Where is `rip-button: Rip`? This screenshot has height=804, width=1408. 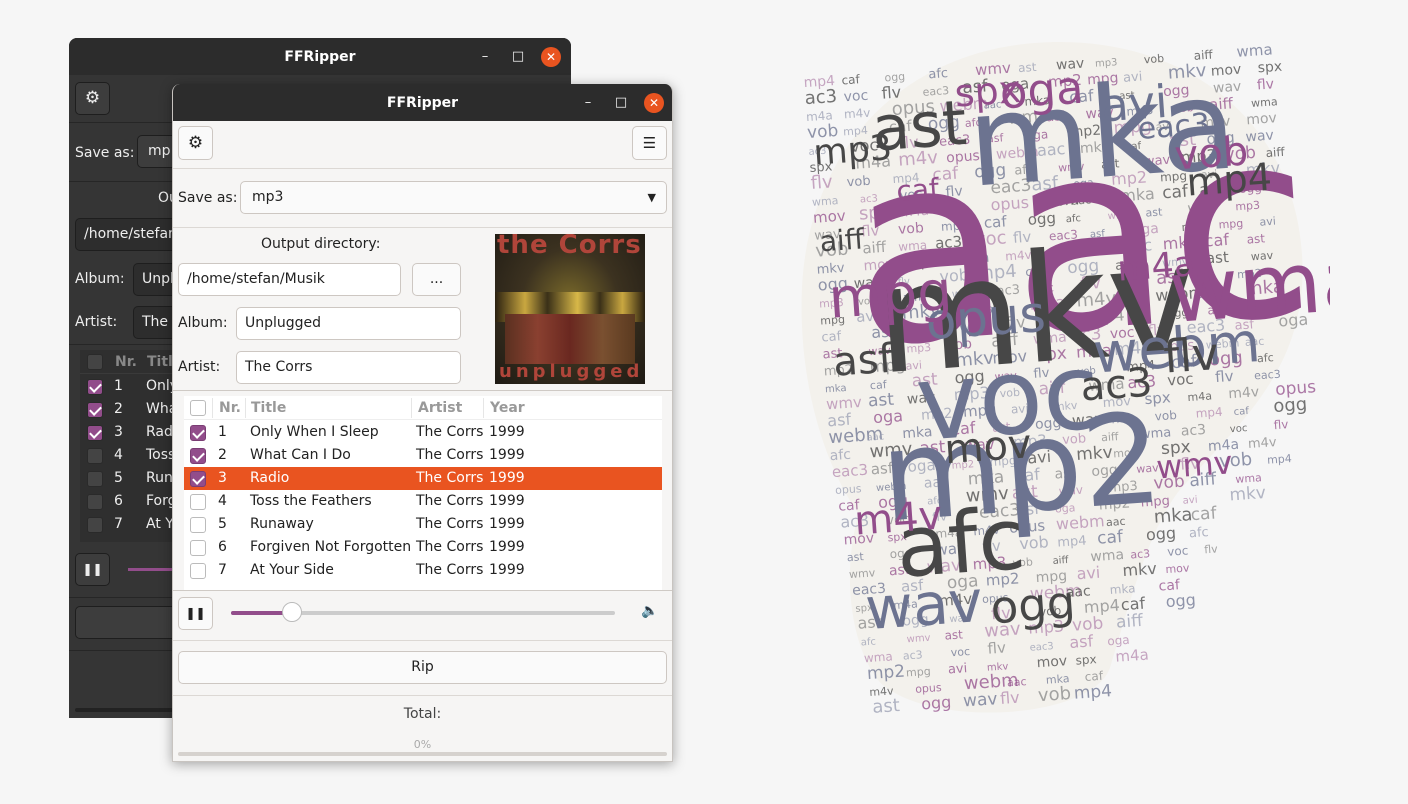 rip-button: Rip is located at coordinates (422, 667).